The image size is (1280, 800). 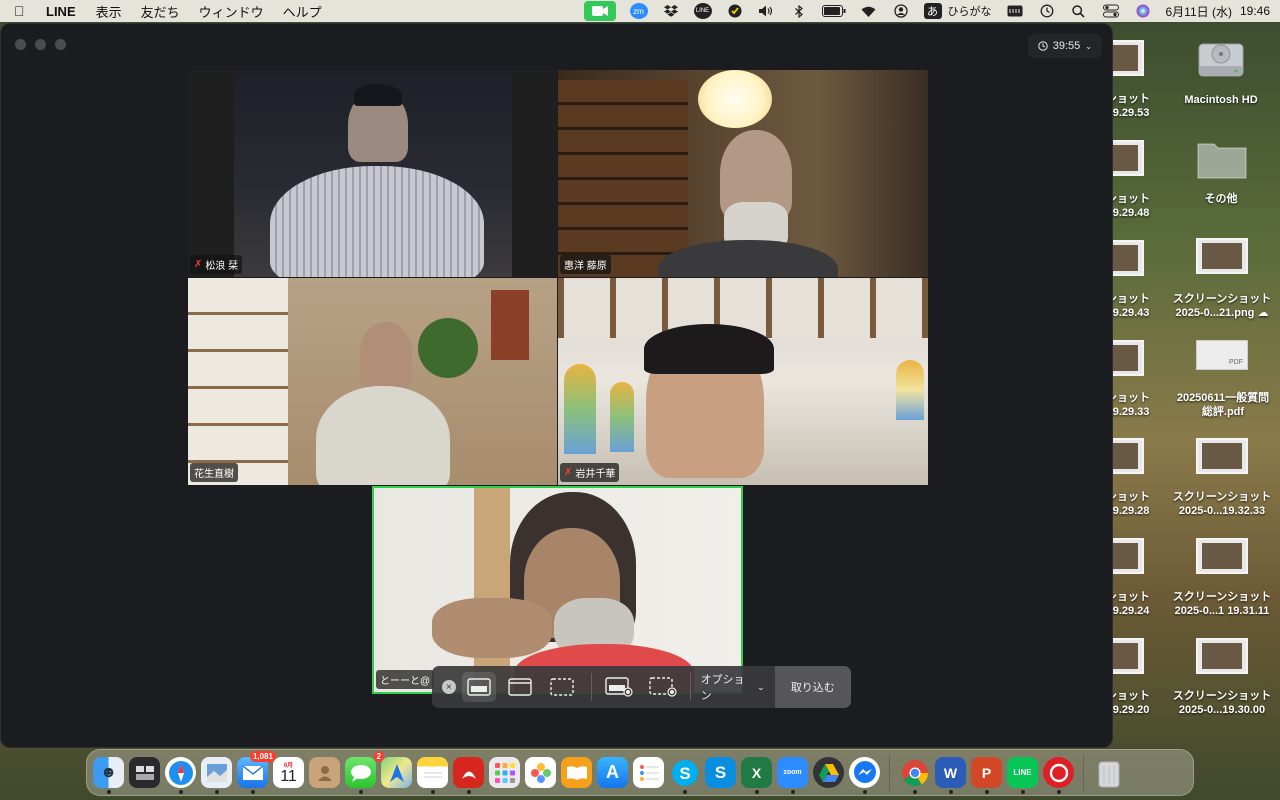 I want to click on capture-button: 取り込む, so click(x=813, y=687).